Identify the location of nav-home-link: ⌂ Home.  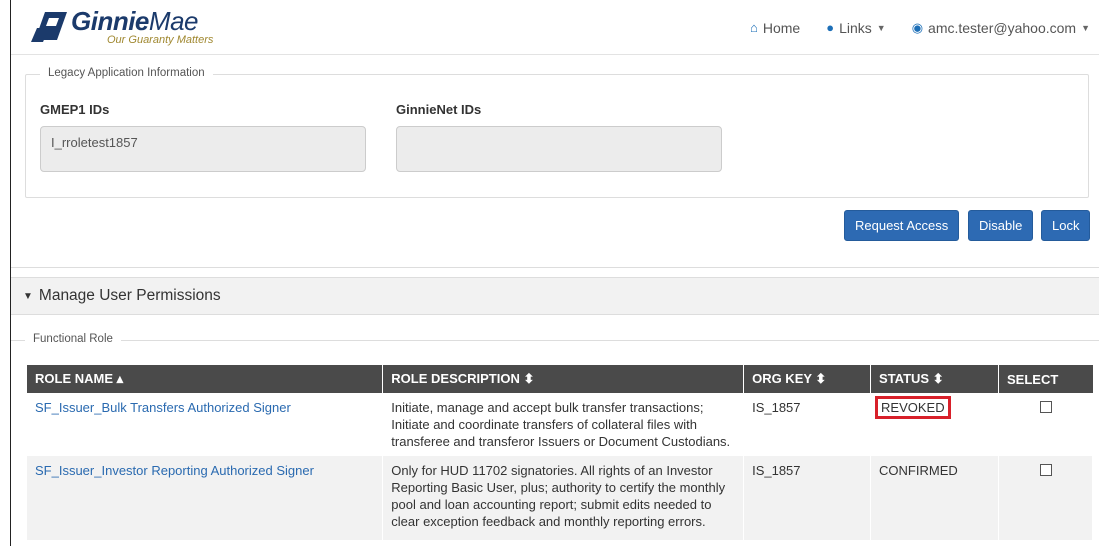
(775, 28).